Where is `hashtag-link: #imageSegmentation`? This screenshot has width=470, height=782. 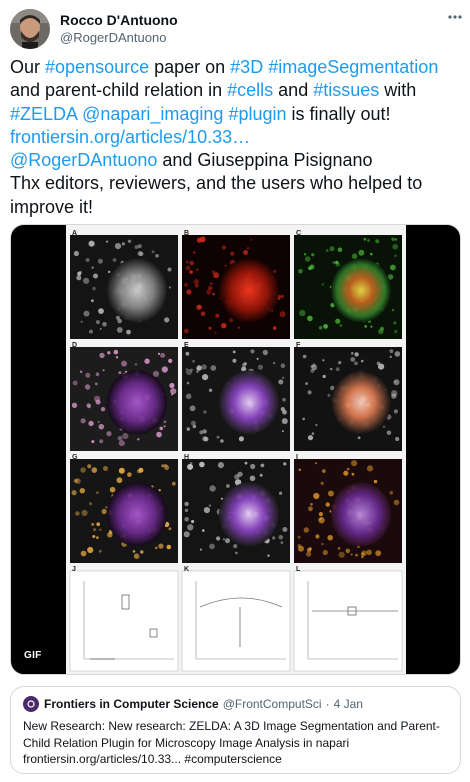
hashtag-link: #imageSegmentation is located at coordinates (353, 67).